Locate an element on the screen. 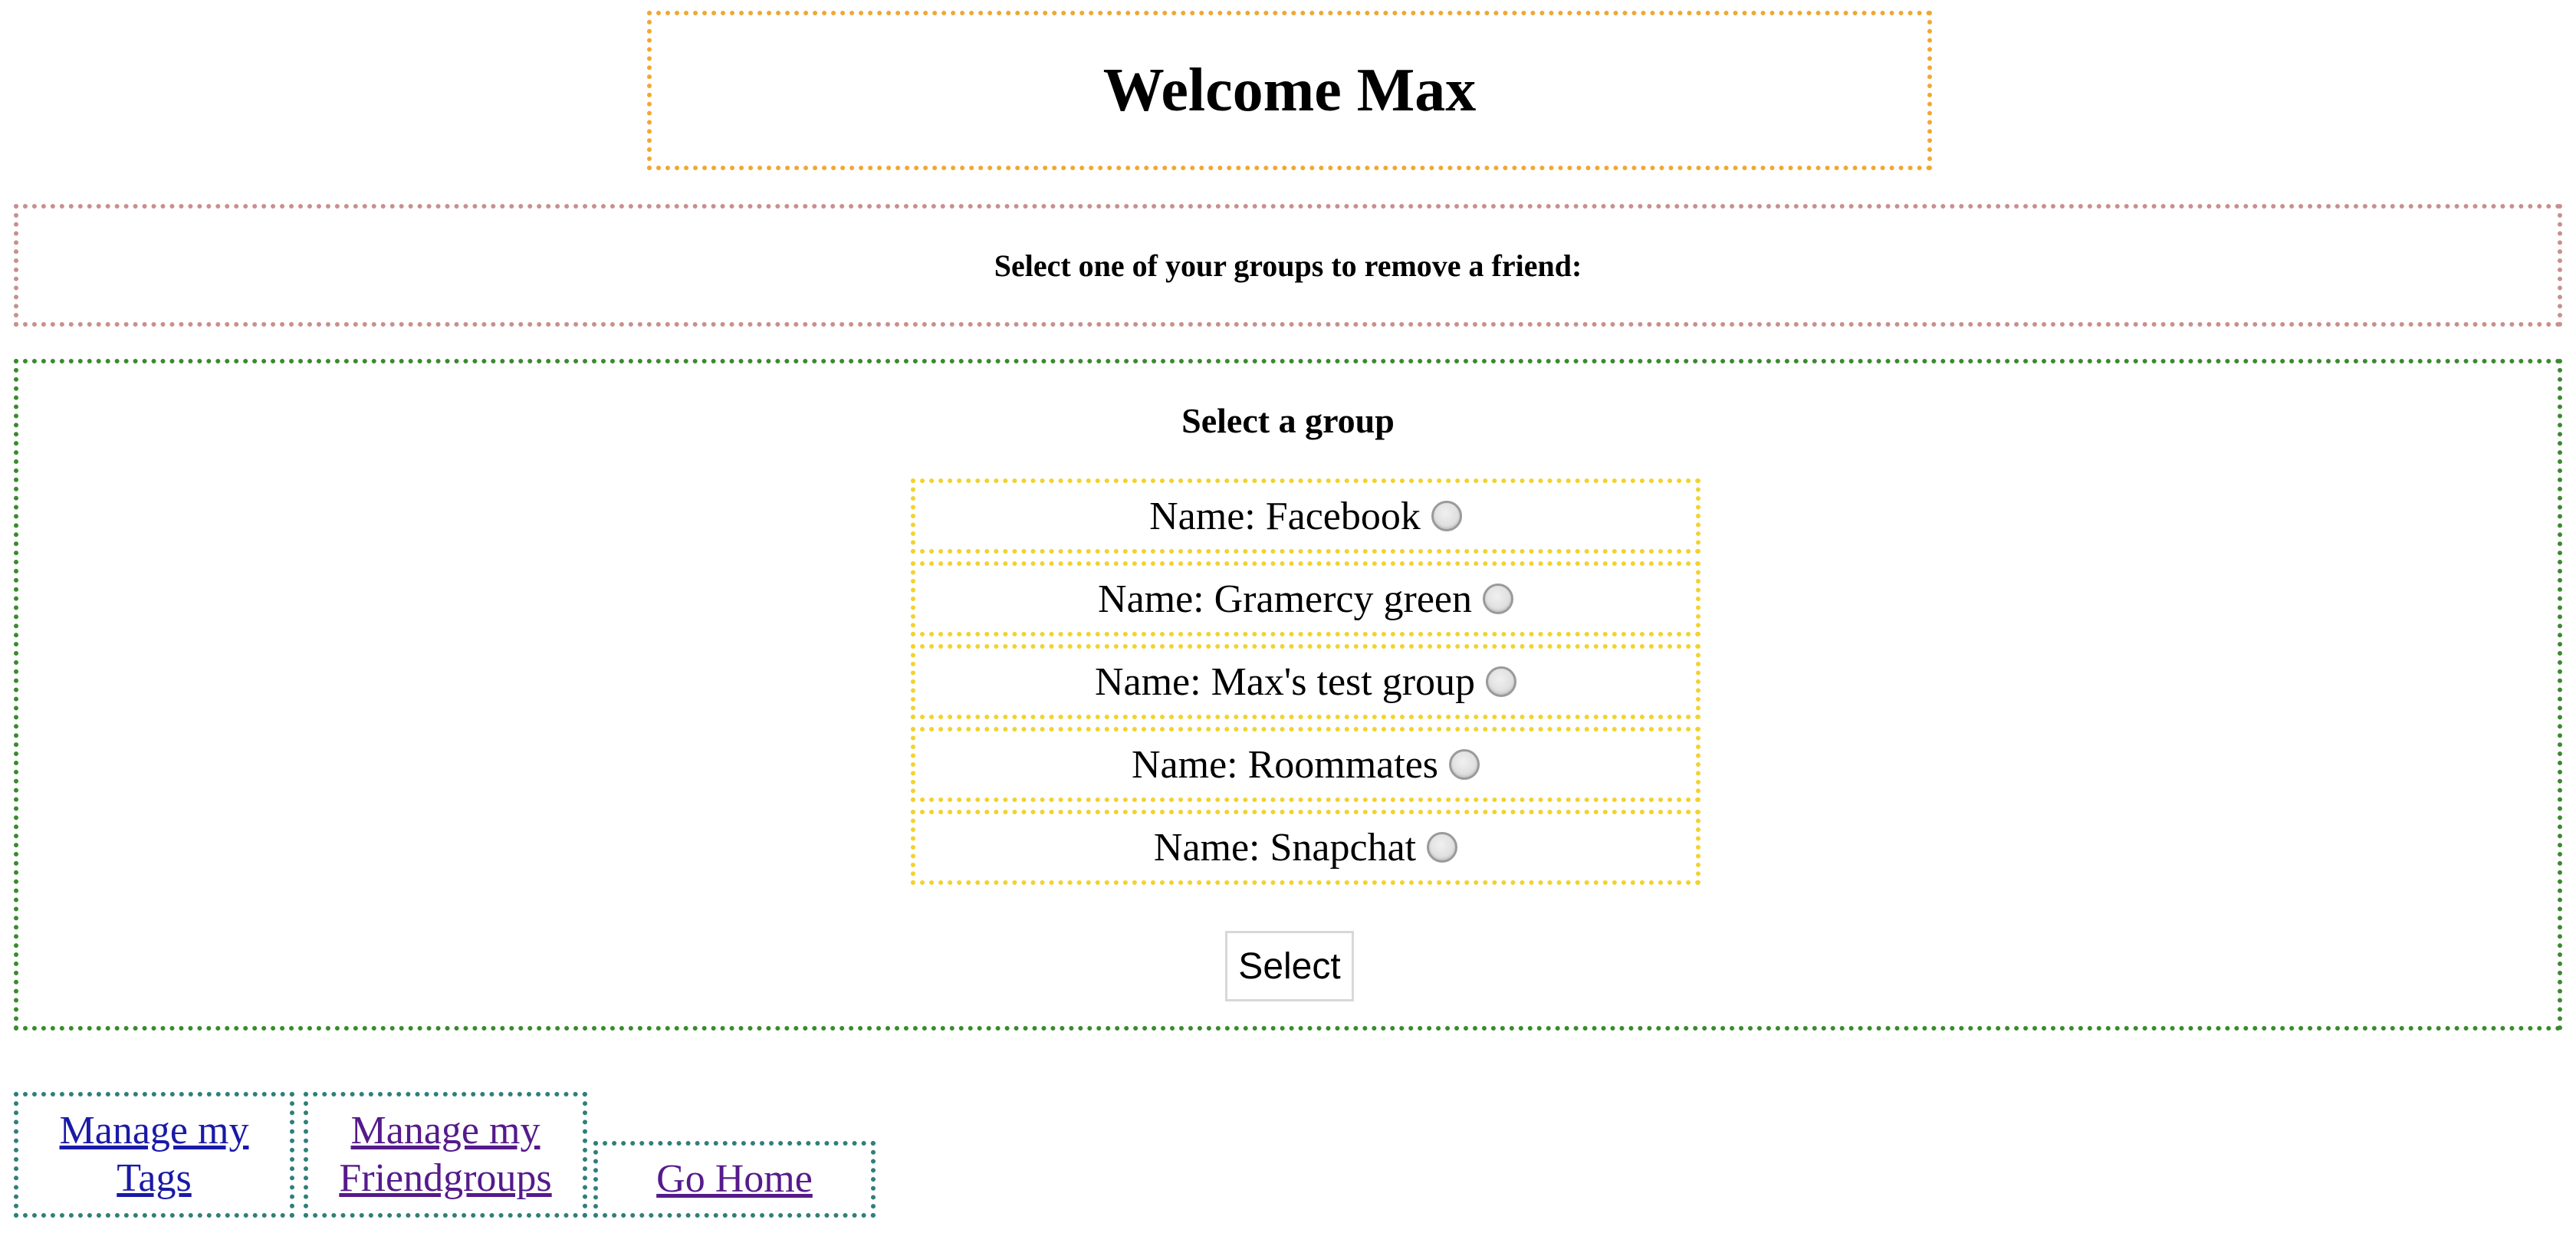 This screenshot has height=1233, width=2576. group-option-maxs-test-group: Name: Max's test group is located at coordinates (1305, 681).